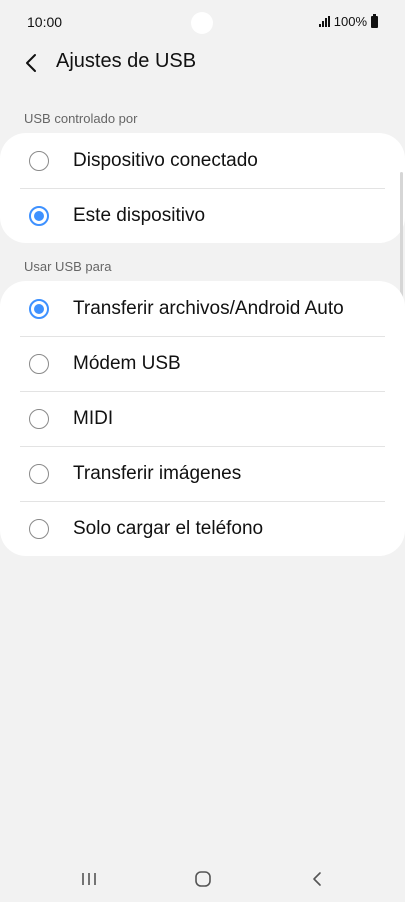 The height and width of the screenshot is (902, 405). What do you see at coordinates (127, 363) in the screenshot?
I see `option-label: Módem USB` at bounding box center [127, 363].